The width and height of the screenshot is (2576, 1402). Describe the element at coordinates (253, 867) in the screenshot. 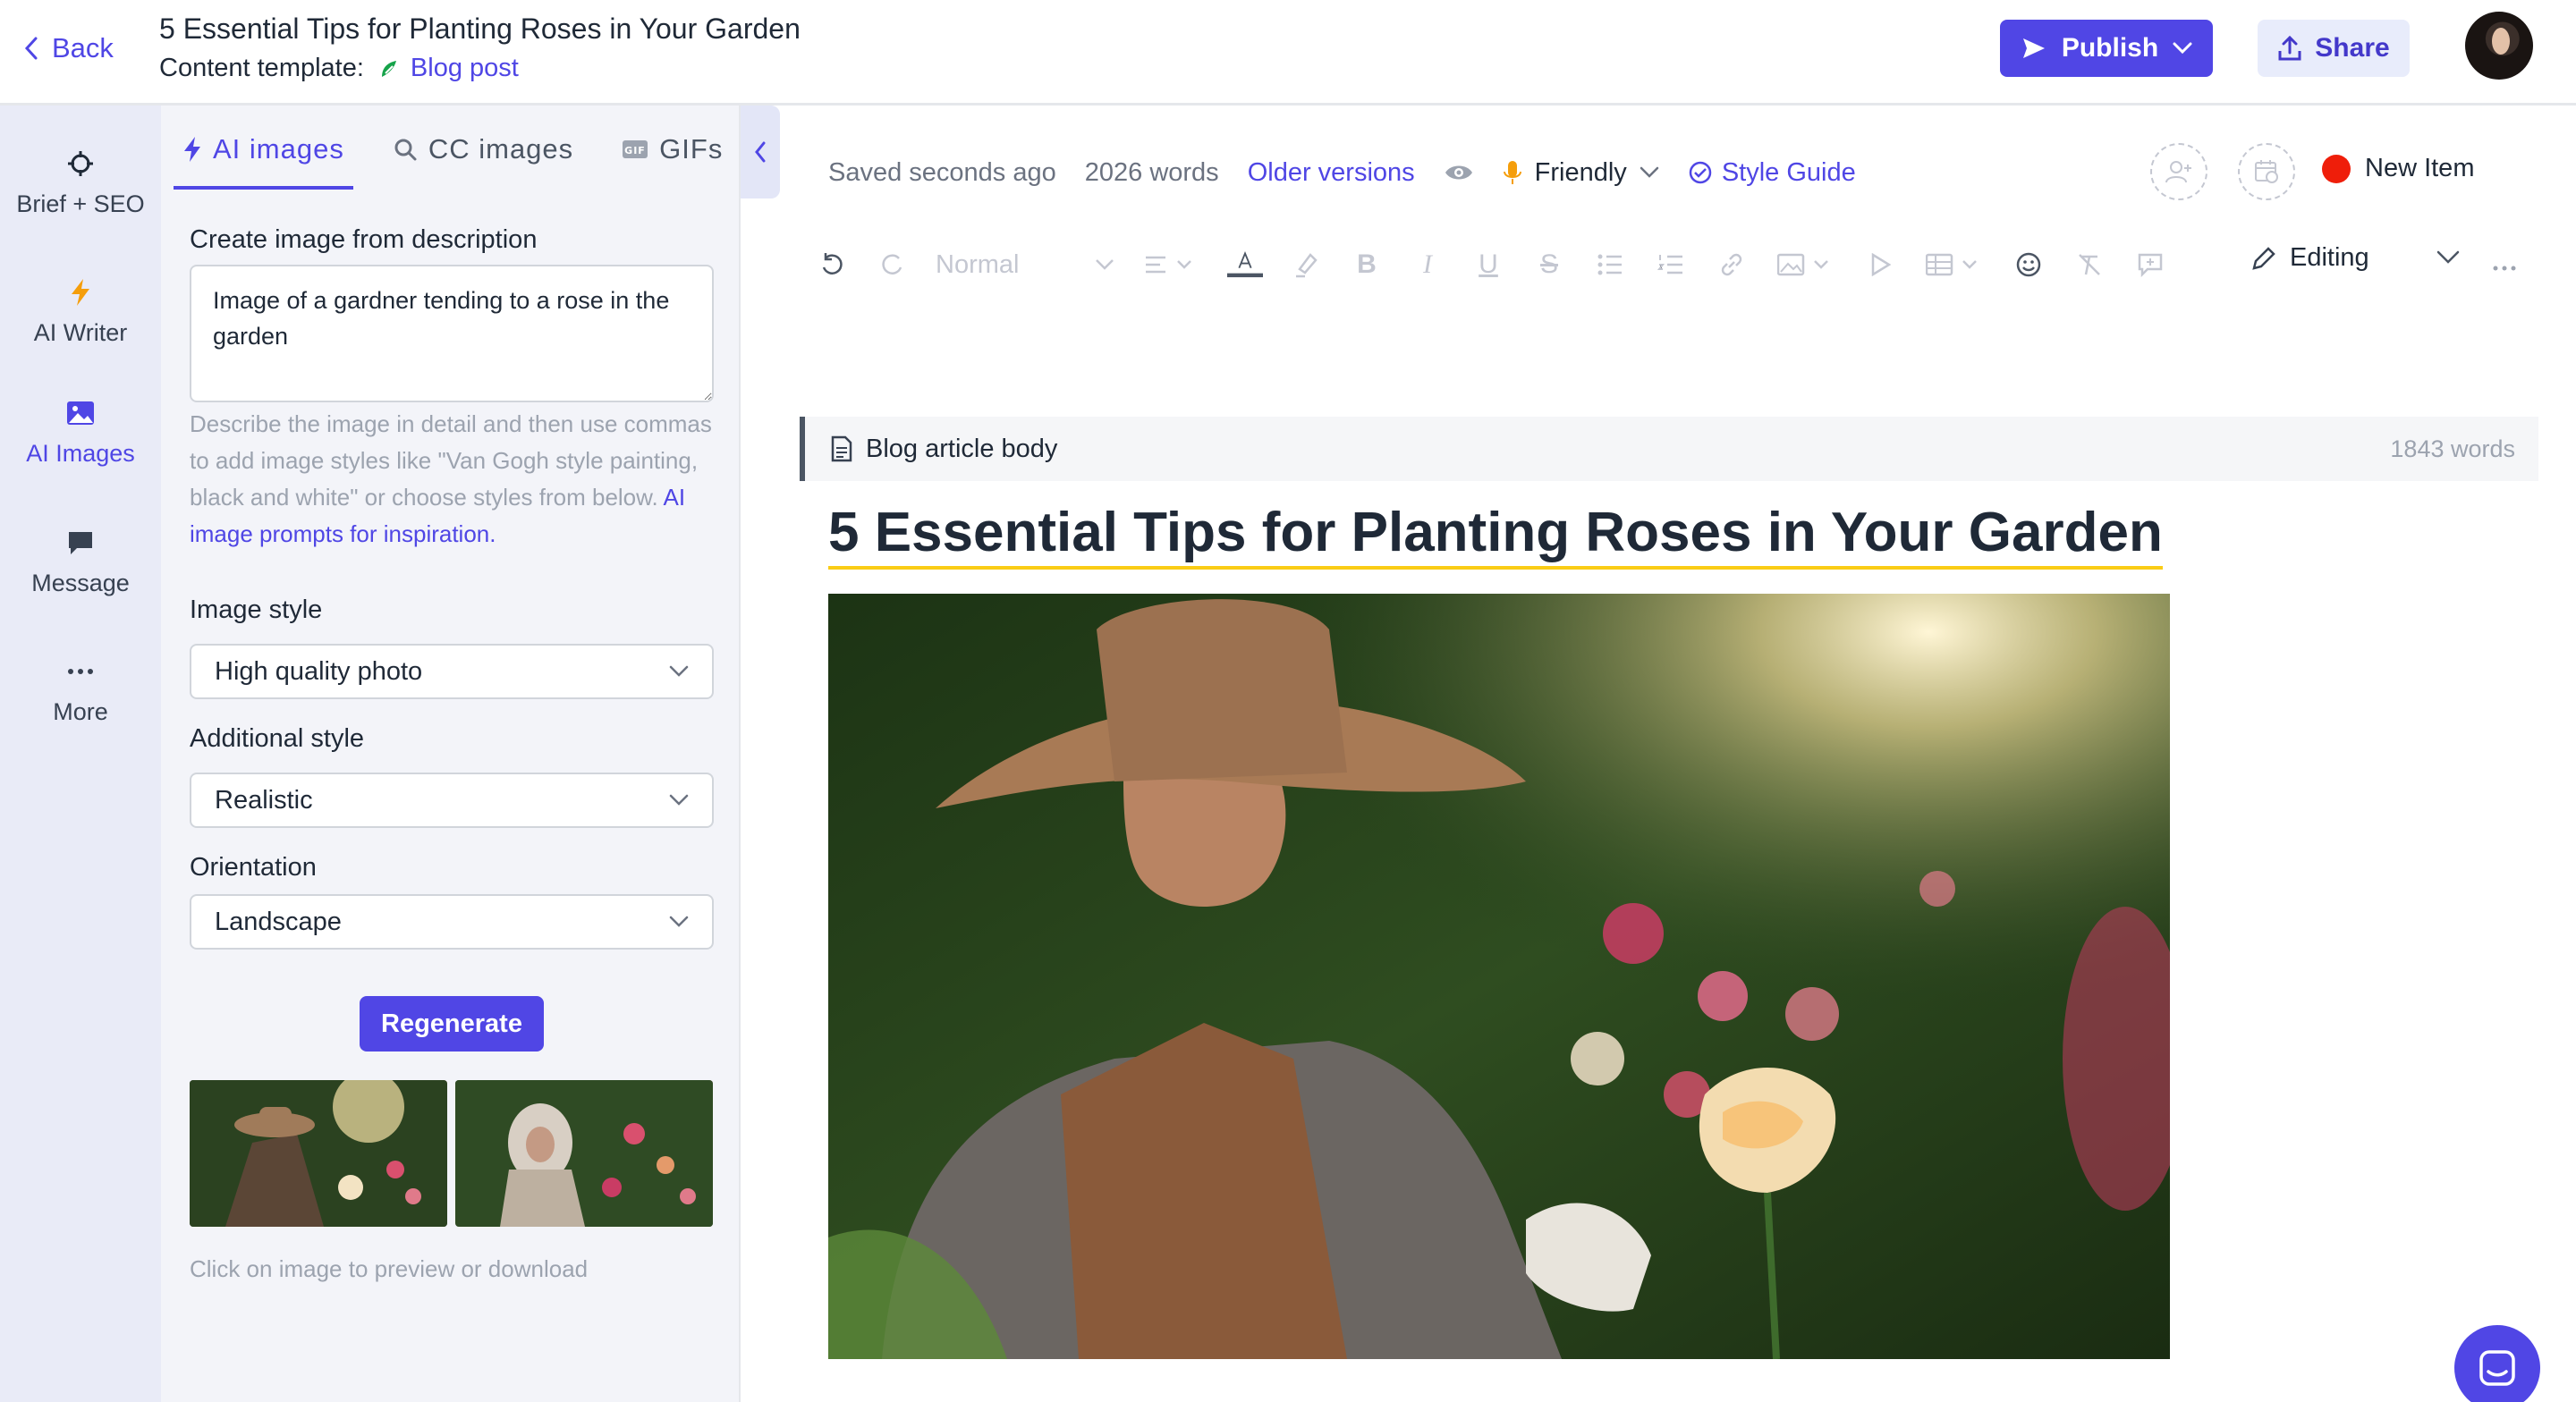

I see `orientation-label: Orientation` at that location.